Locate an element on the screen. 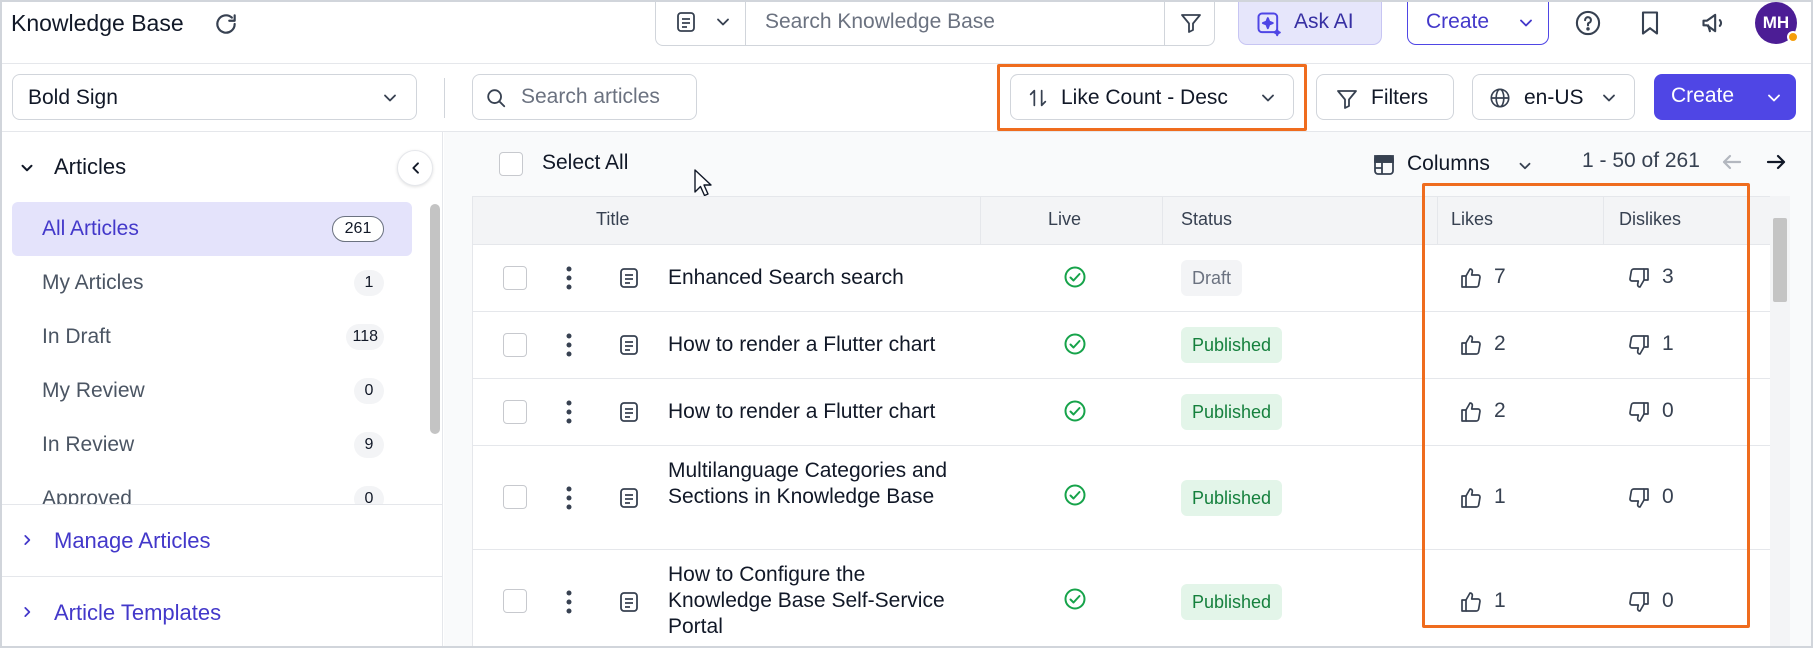  create-article-button: Create is located at coordinates (1725, 97).